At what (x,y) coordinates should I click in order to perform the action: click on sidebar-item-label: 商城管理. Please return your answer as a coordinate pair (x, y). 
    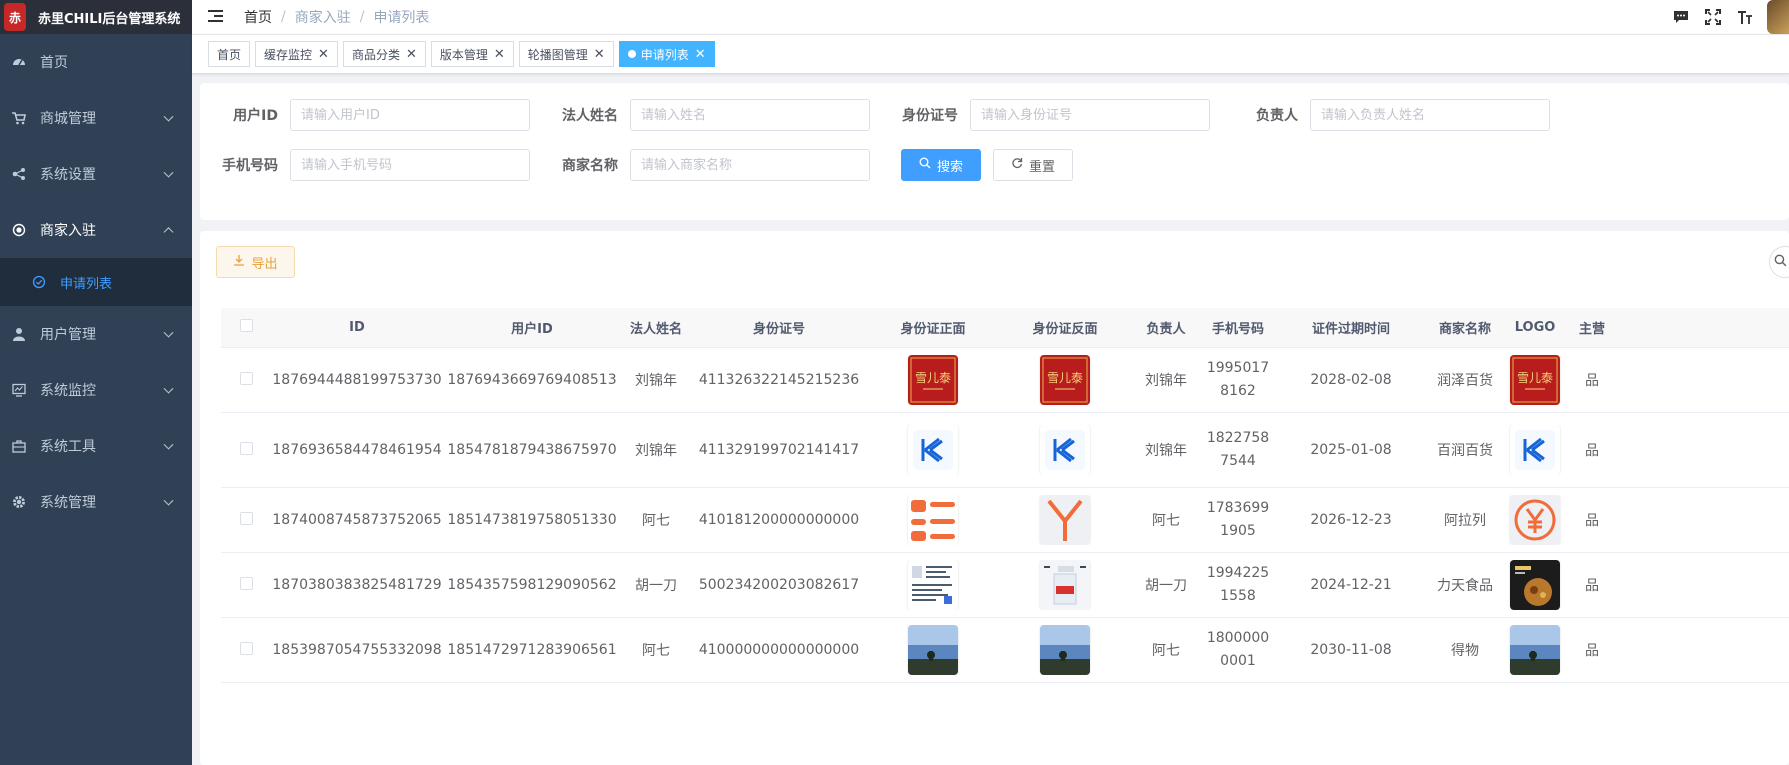
    Looking at the image, I should click on (68, 119).